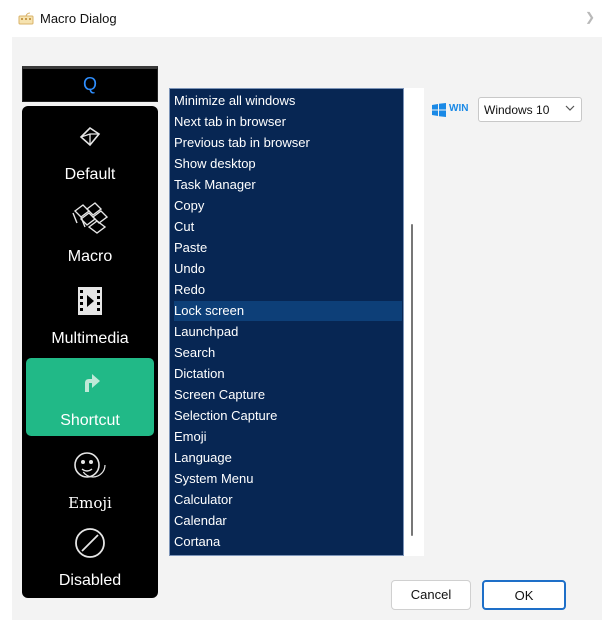 Image resolution: width=603 pixels, height=621 pixels. What do you see at coordinates (288, 101) in the screenshot?
I see `list-item: Minimize all windows` at bounding box center [288, 101].